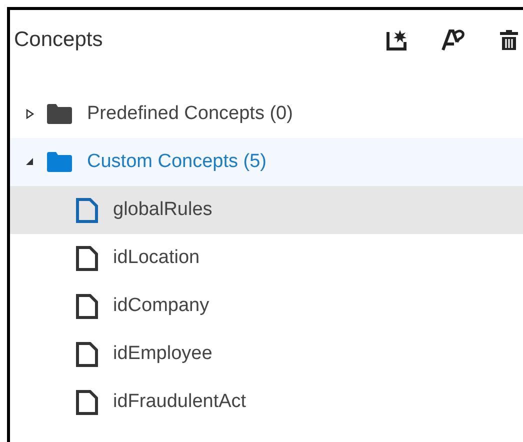 Image resolution: width=523 pixels, height=442 pixels. What do you see at coordinates (177, 162) in the screenshot?
I see `folder-label: Custom Concepts (5)` at bounding box center [177, 162].